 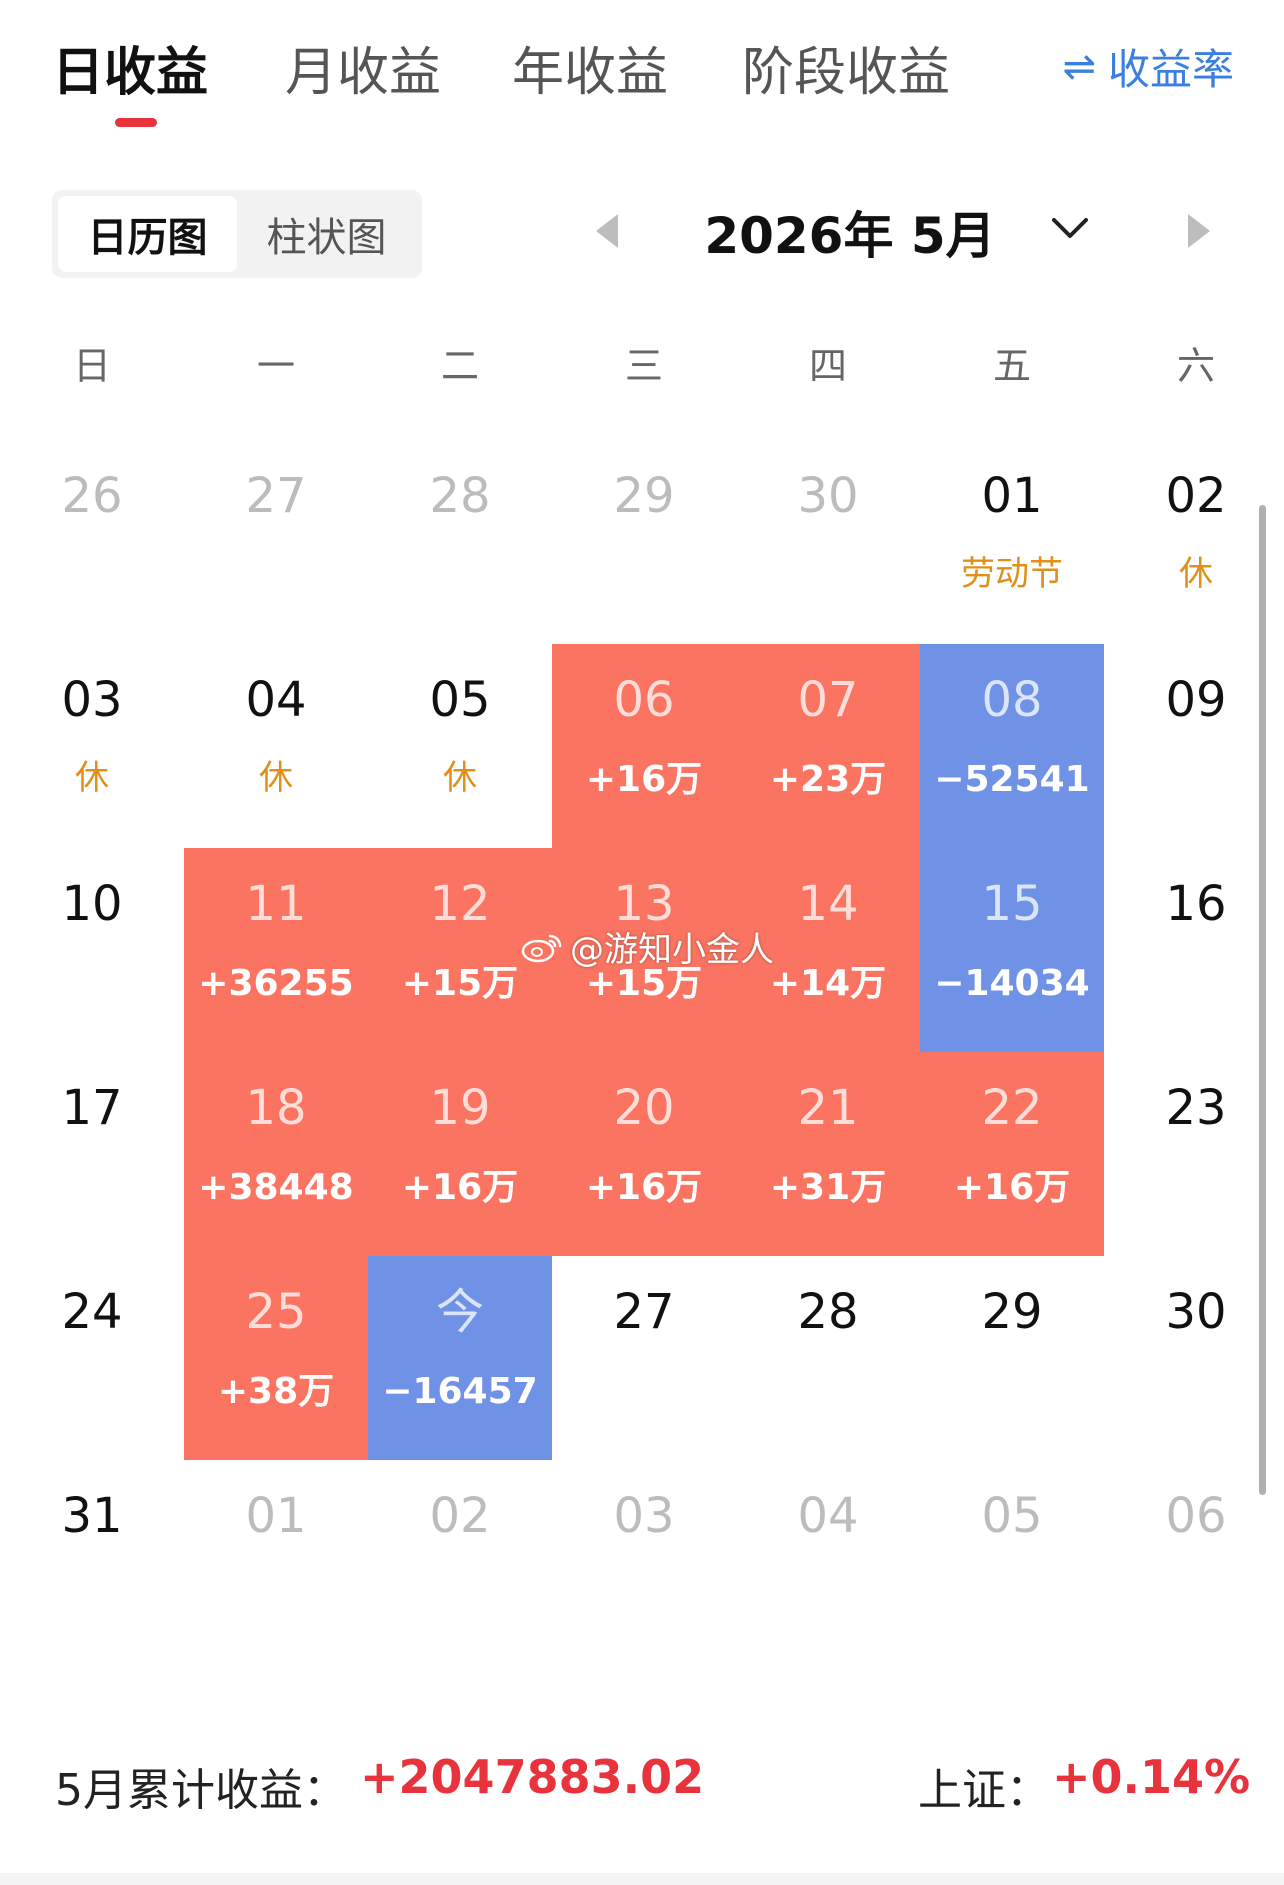 What do you see at coordinates (1195, 366) in the screenshot?
I see `weekday-label: 六` at bounding box center [1195, 366].